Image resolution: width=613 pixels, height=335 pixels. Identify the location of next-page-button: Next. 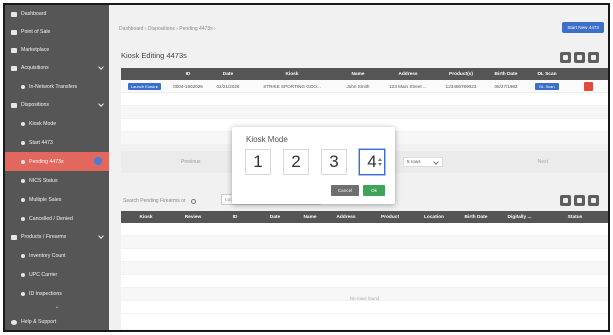
(543, 162).